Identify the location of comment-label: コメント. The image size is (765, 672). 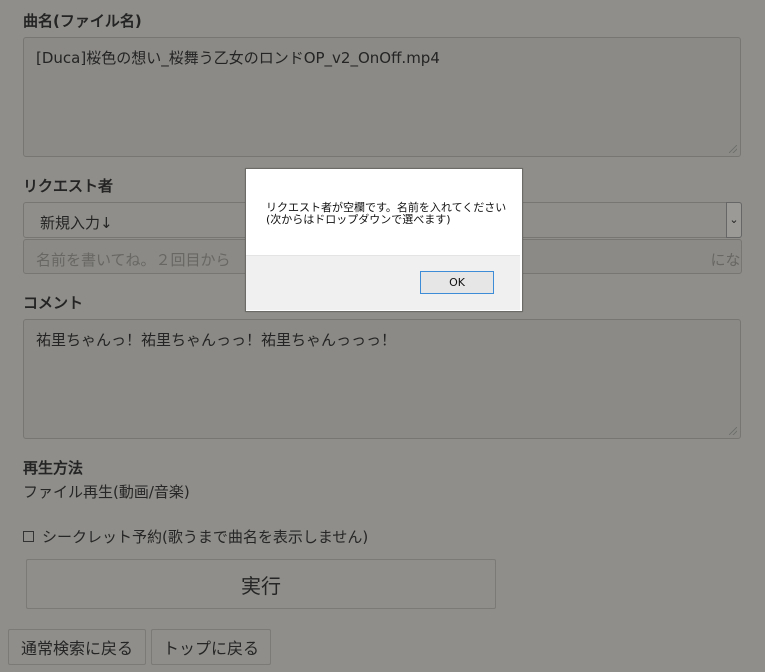
(53, 303).